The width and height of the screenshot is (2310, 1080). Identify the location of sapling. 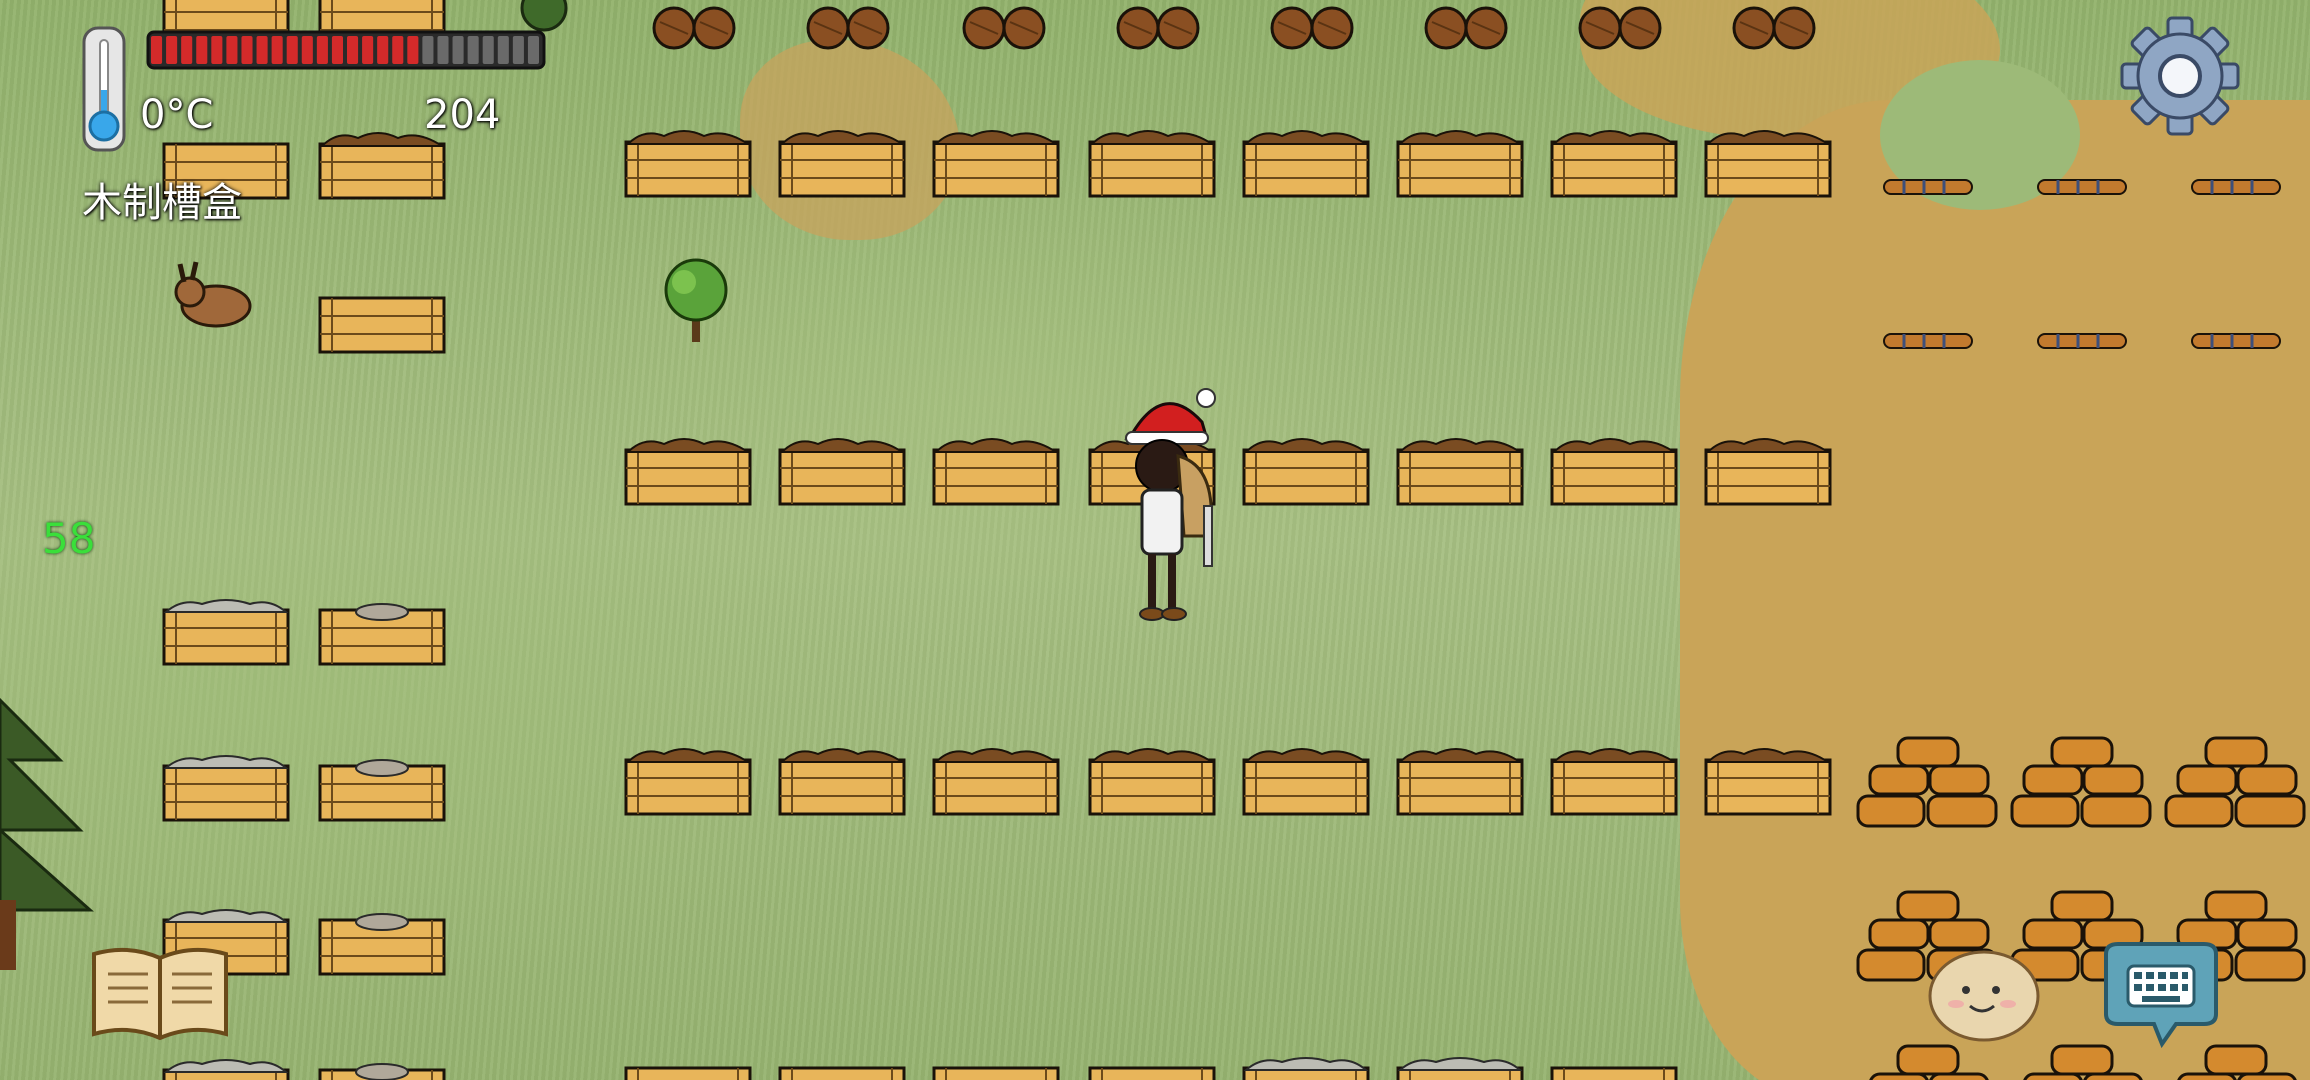
(696, 300).